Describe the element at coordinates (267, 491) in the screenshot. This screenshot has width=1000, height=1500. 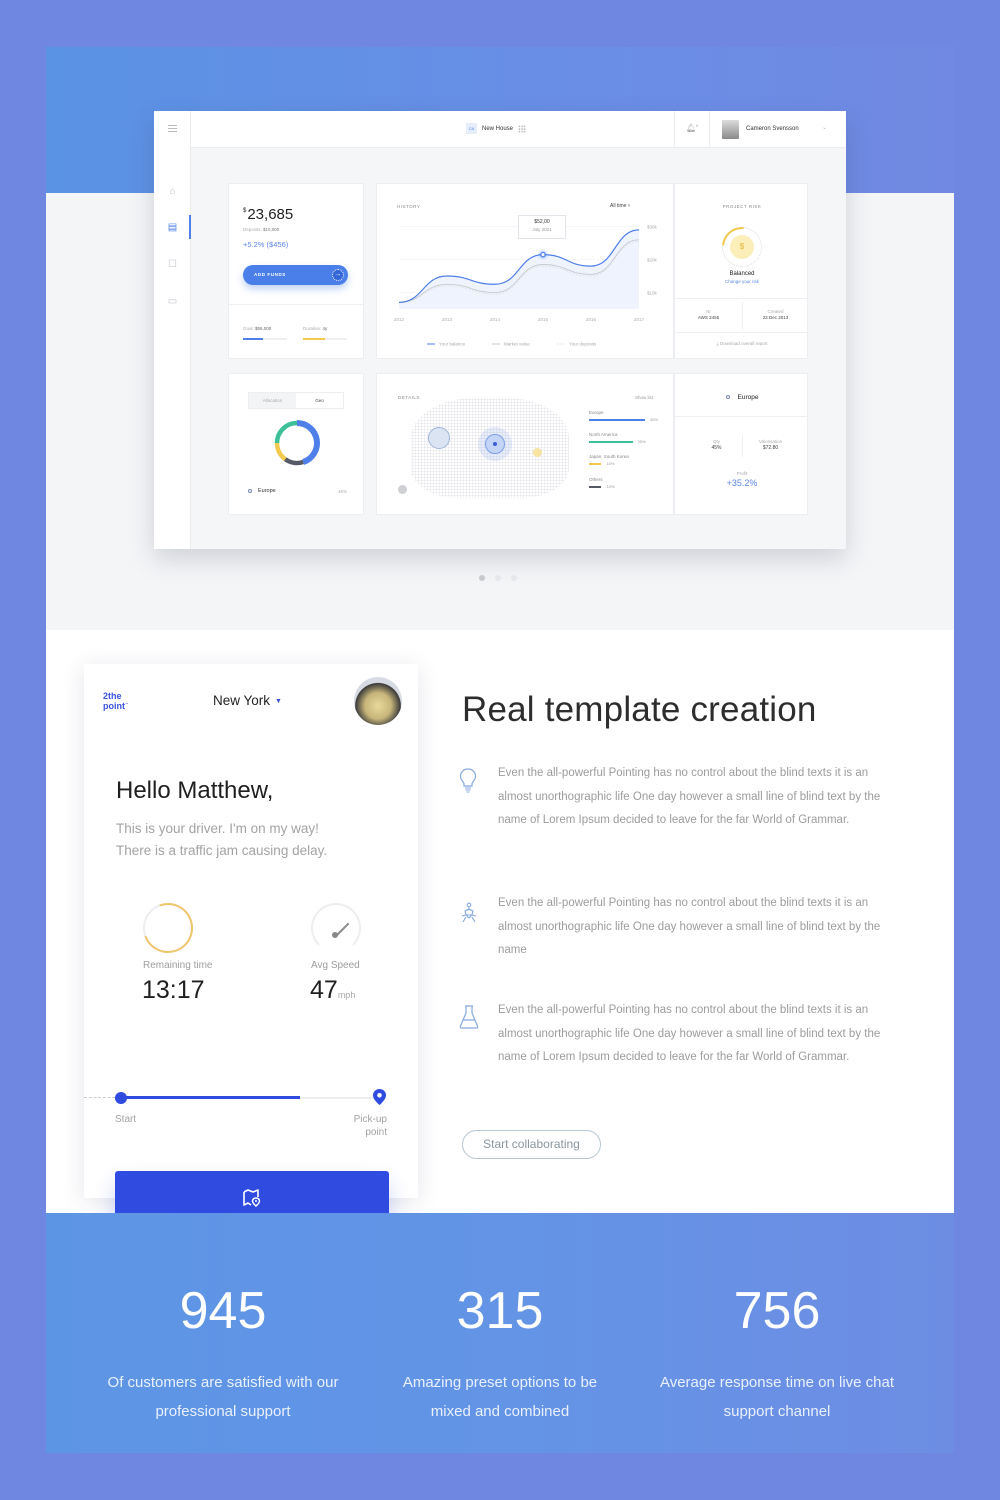
I see `region-name: Europe` at that location.